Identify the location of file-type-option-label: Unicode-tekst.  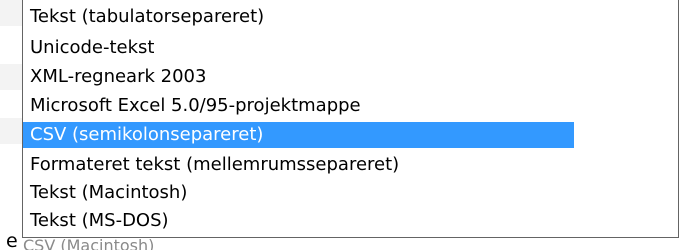
(92, 47).